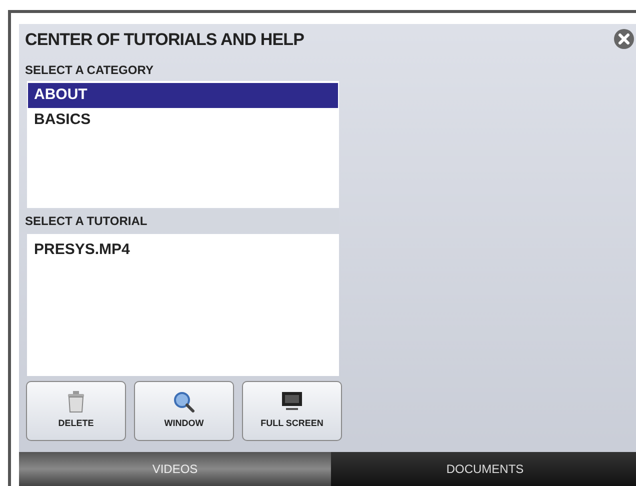 The image size is (636, 486). Describe the element at coordinates (76, 401) in the screenshot. I see `trash-icon` at that location.